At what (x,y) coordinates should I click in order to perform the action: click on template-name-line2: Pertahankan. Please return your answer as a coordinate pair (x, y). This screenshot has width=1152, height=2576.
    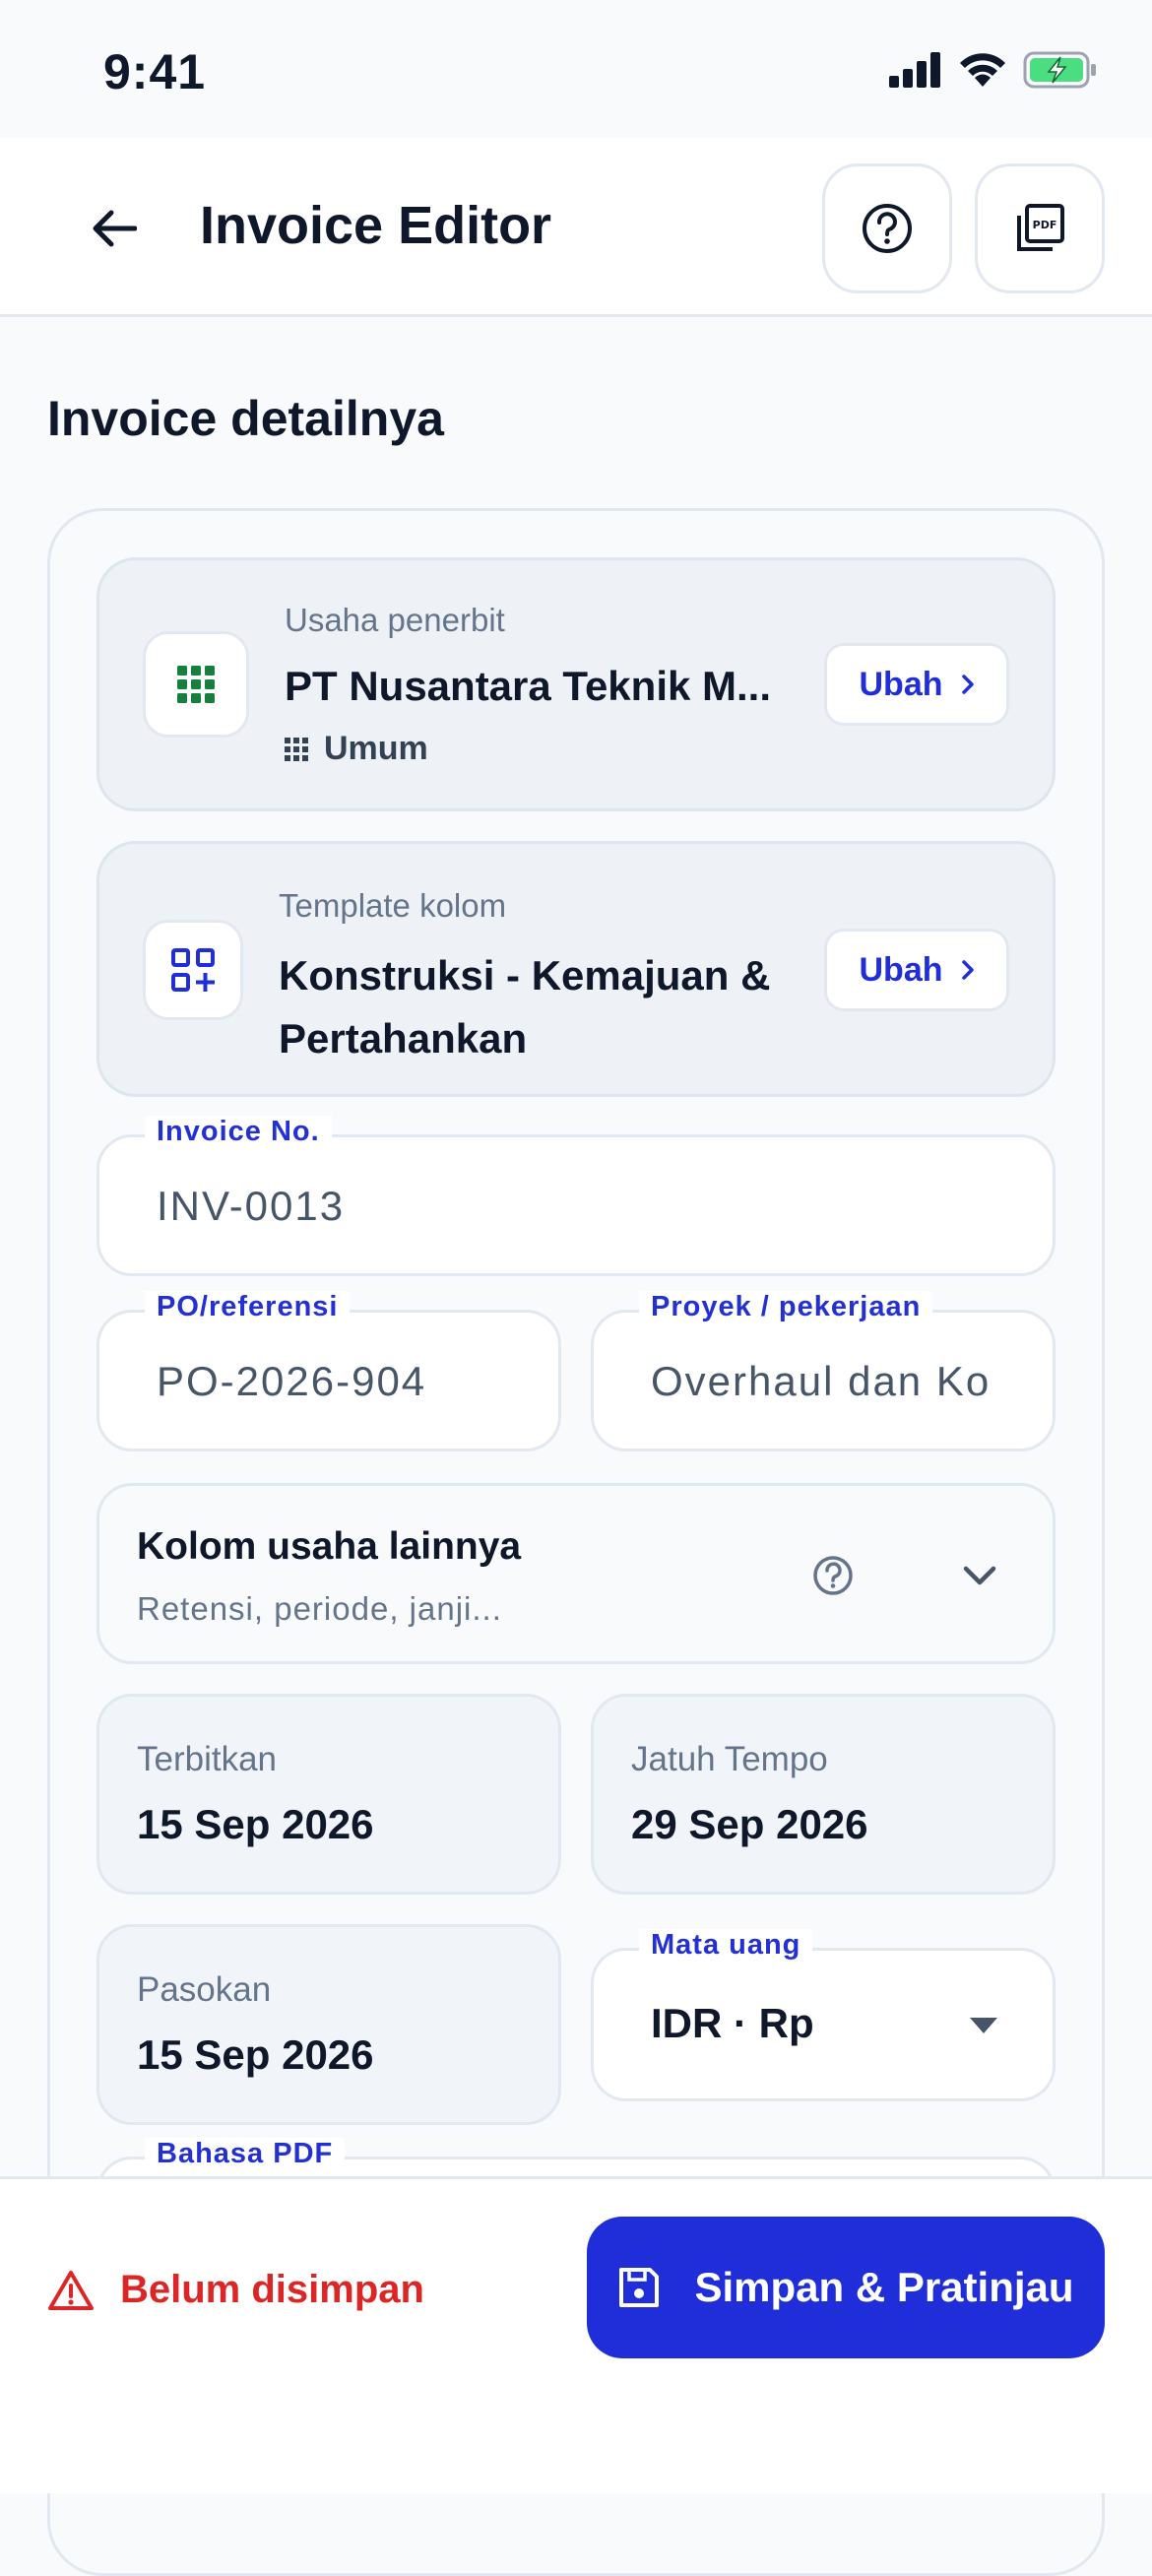
    Looking at the image, I should click on (403, 1038).